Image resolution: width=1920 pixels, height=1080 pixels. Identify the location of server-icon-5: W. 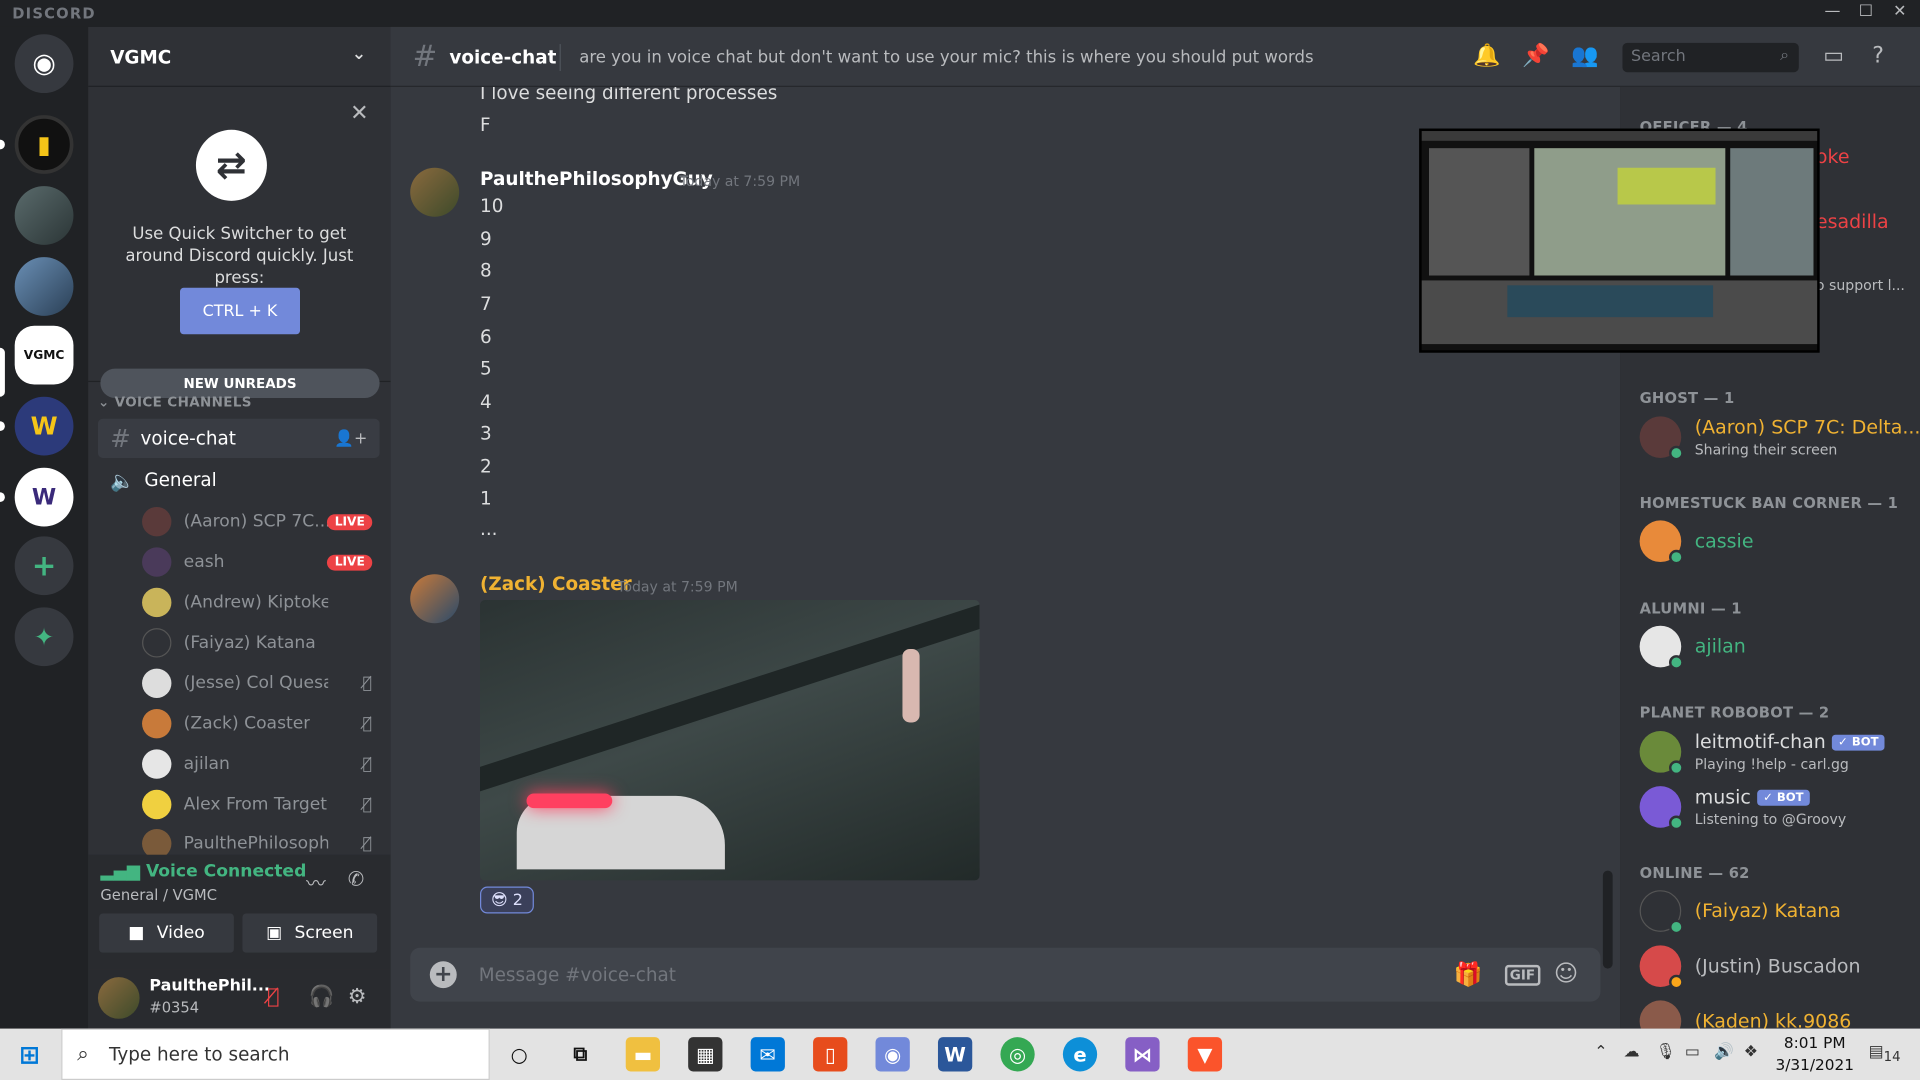
(44, 426).